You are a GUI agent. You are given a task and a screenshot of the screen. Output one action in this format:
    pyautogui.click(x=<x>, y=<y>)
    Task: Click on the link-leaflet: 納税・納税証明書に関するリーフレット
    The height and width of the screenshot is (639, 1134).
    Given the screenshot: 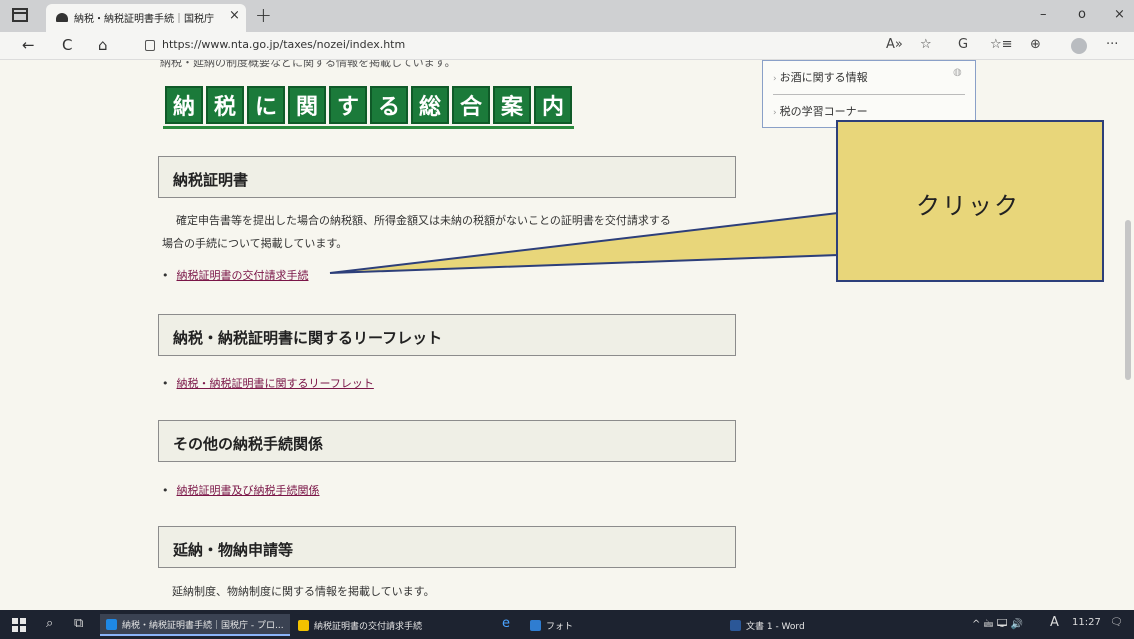 What is the action you would take?
    pyautogui.click(x=275, y=383)
    